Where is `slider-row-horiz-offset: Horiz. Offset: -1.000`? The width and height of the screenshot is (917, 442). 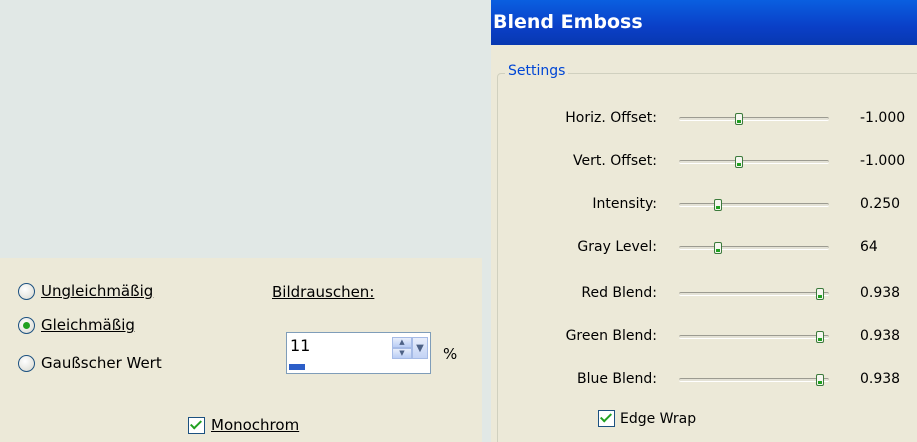 slider-row-horiz-offset: Horiz. Offset: -1.000 is located at coordinates (704, 120).